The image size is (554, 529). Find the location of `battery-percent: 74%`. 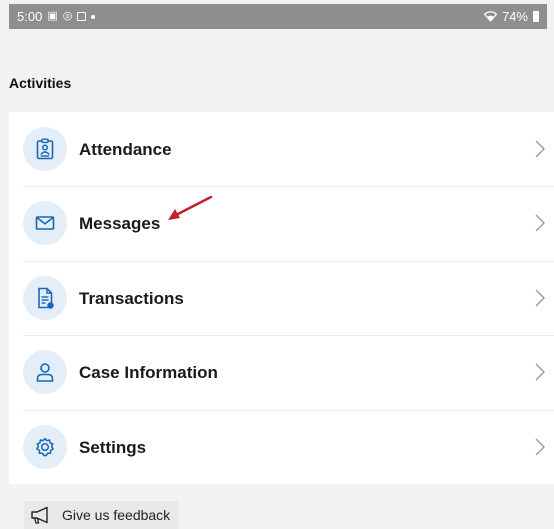

battery-percent: 74% is located at coordinates (514, 16).